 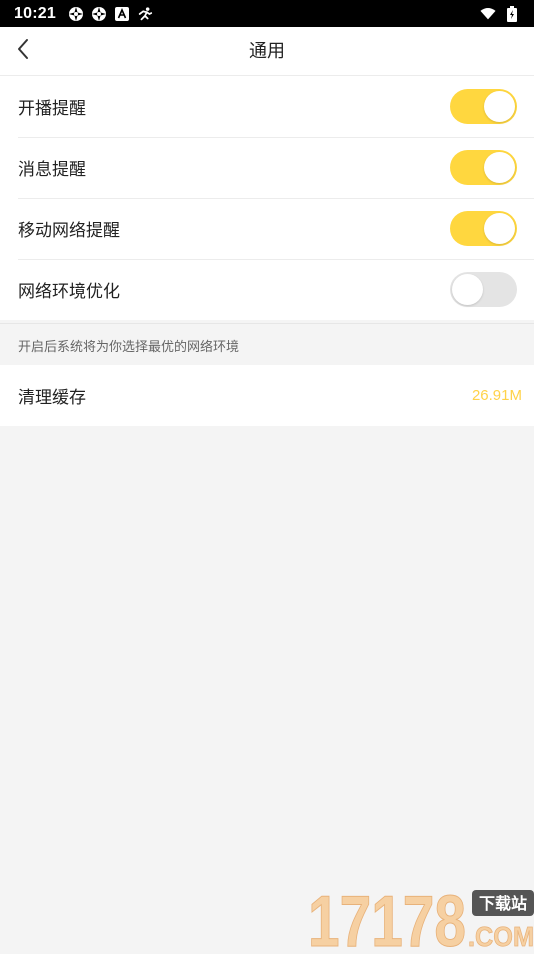 What do you see at coordinates (52, 109) in the screenshot?
I see `setting-label: 开播提醒` at bounding box center [52, 109].